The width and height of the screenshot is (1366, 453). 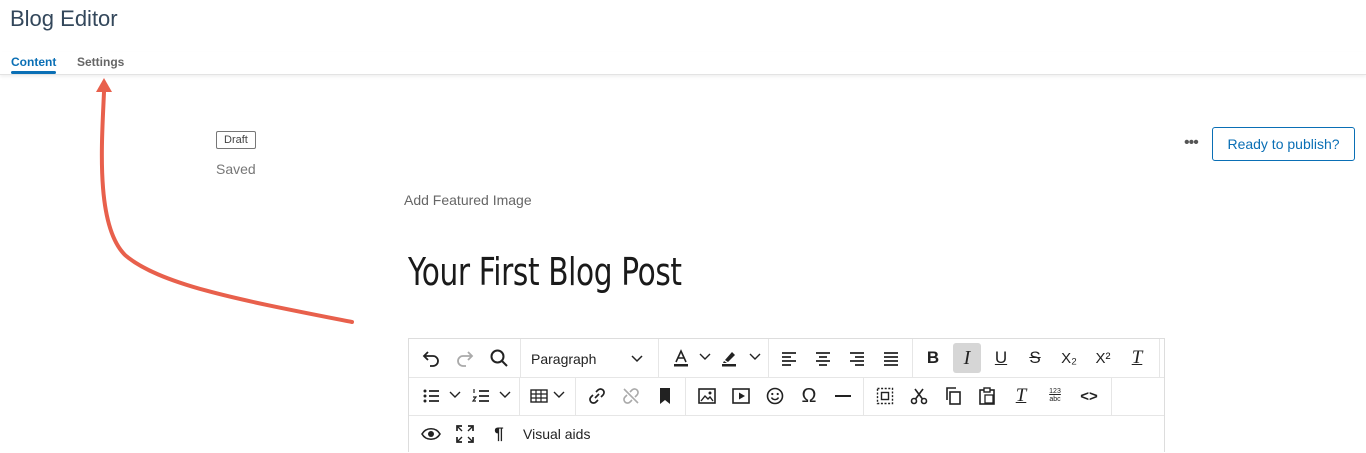 What do you see at coordinates (843, 396) in the screenshot?
I see `horizontal-line-icon` at bounding box center [843, 396].